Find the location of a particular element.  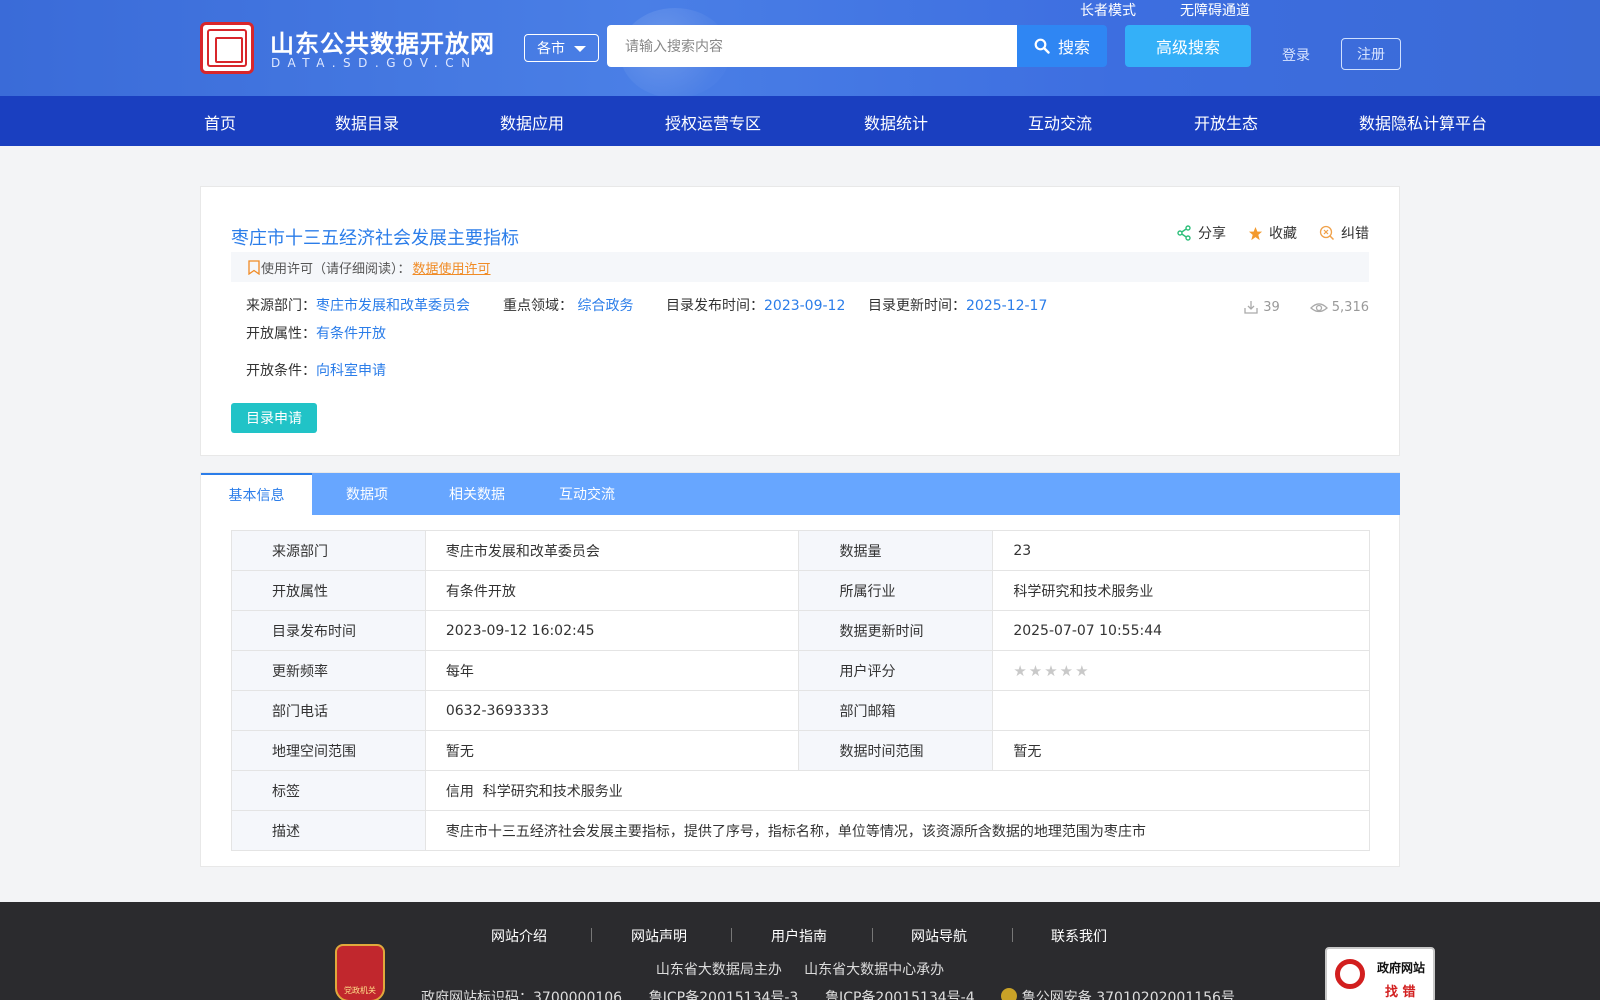

favorite-button: 收藏 is located at coordinates (1272, 233).